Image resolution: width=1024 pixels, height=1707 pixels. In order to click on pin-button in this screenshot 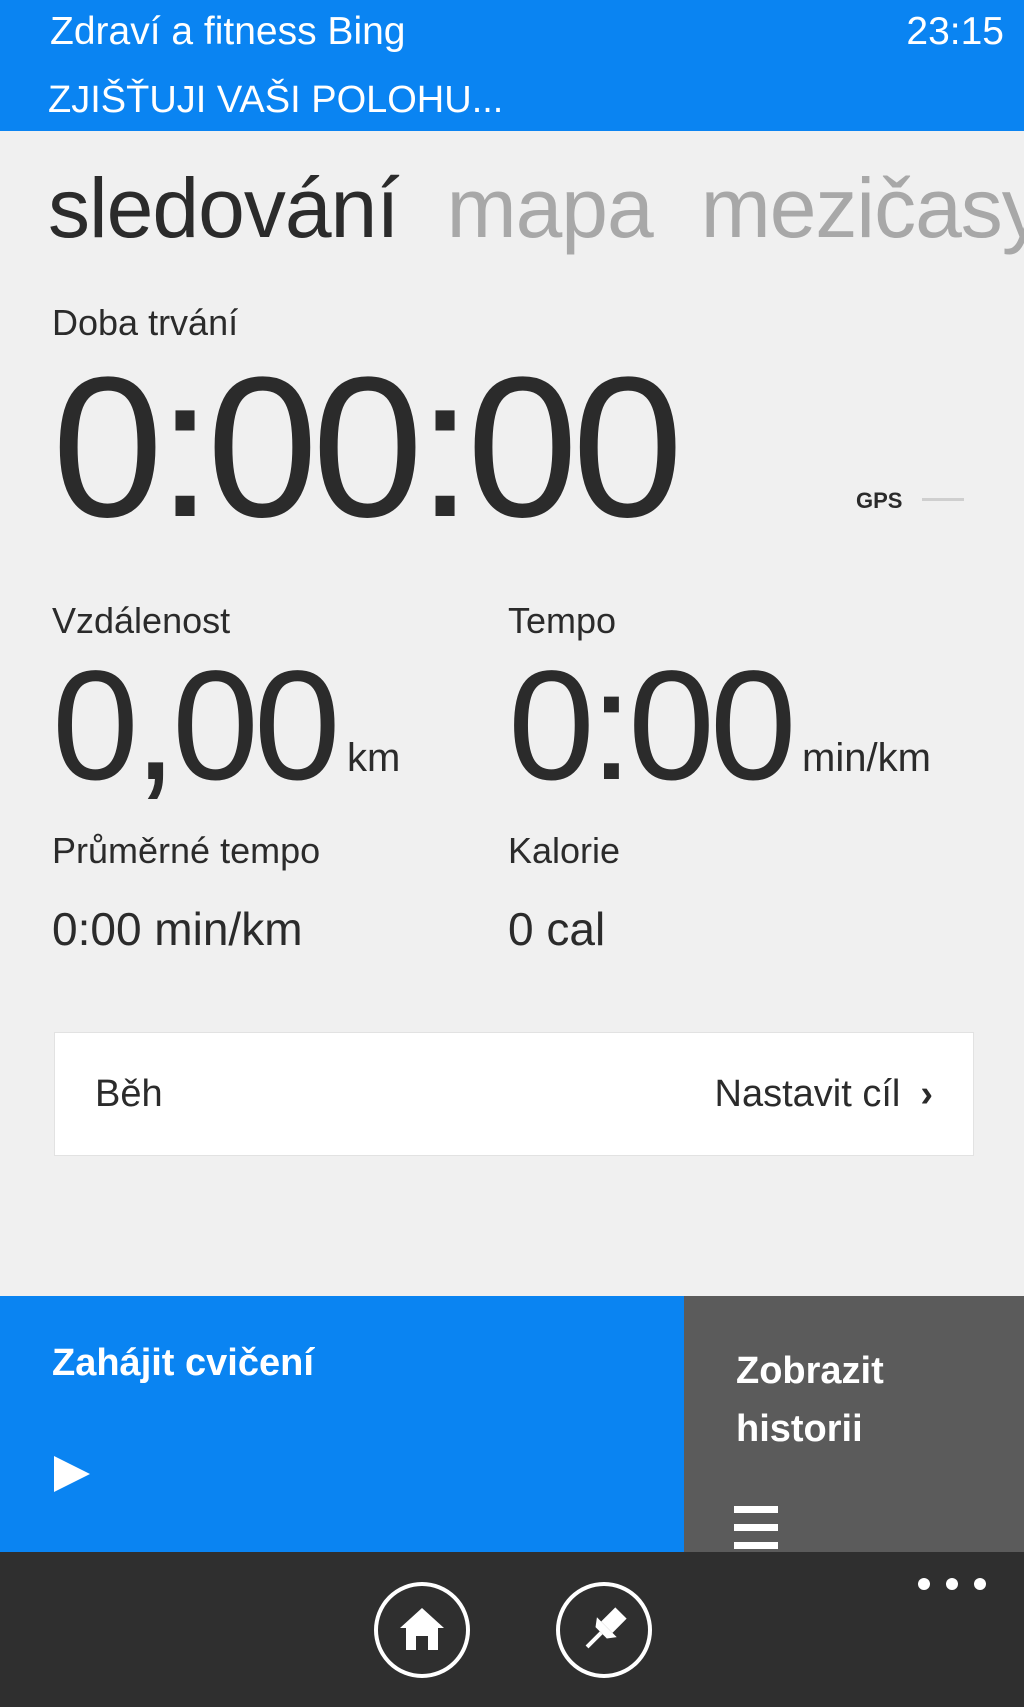, I will do `click(604, 1630)`.